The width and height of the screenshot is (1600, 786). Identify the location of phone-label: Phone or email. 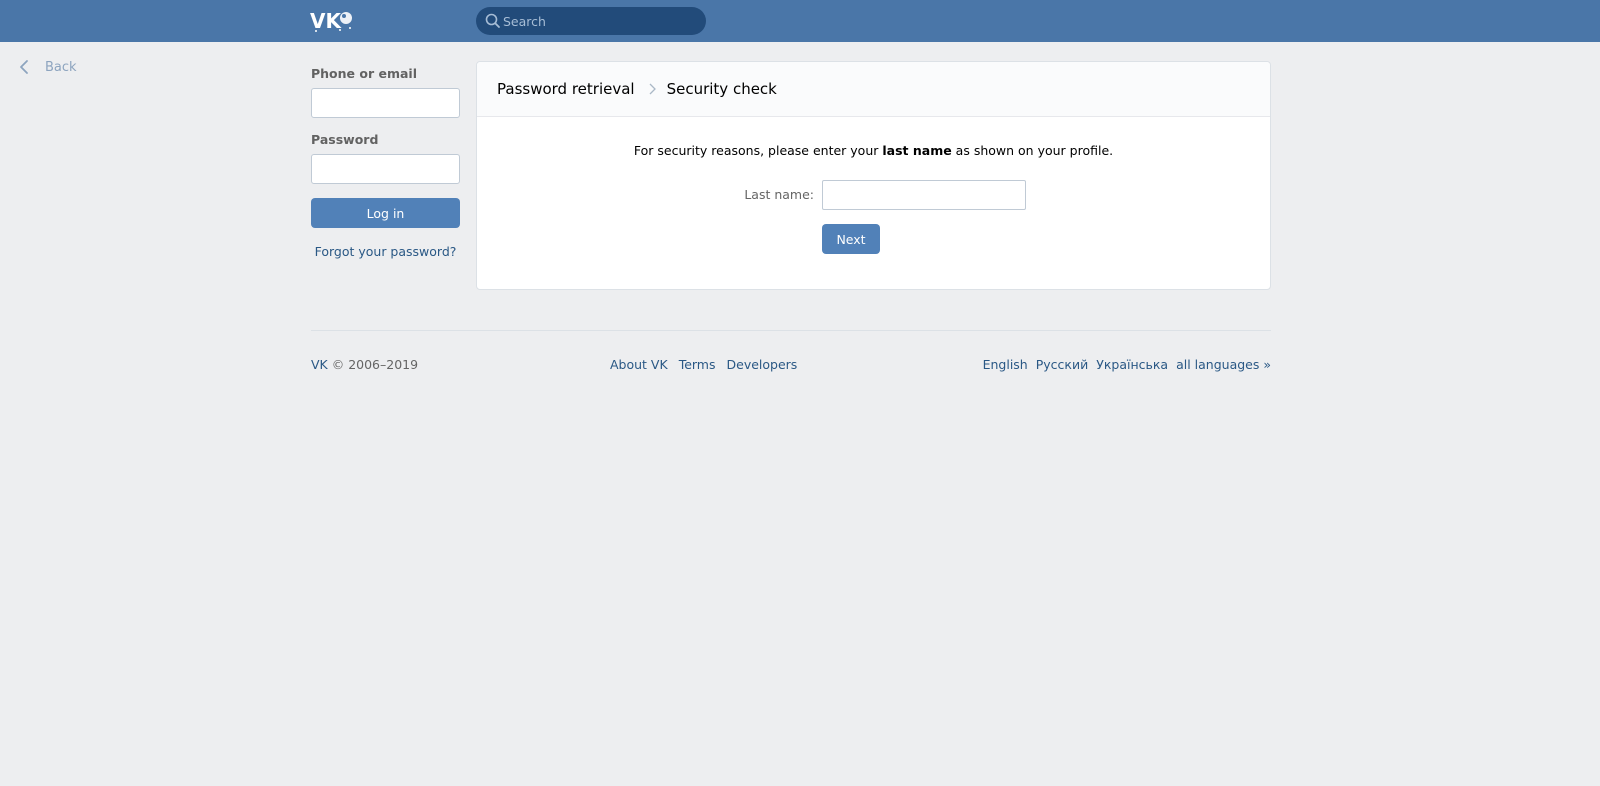
(364, 73).